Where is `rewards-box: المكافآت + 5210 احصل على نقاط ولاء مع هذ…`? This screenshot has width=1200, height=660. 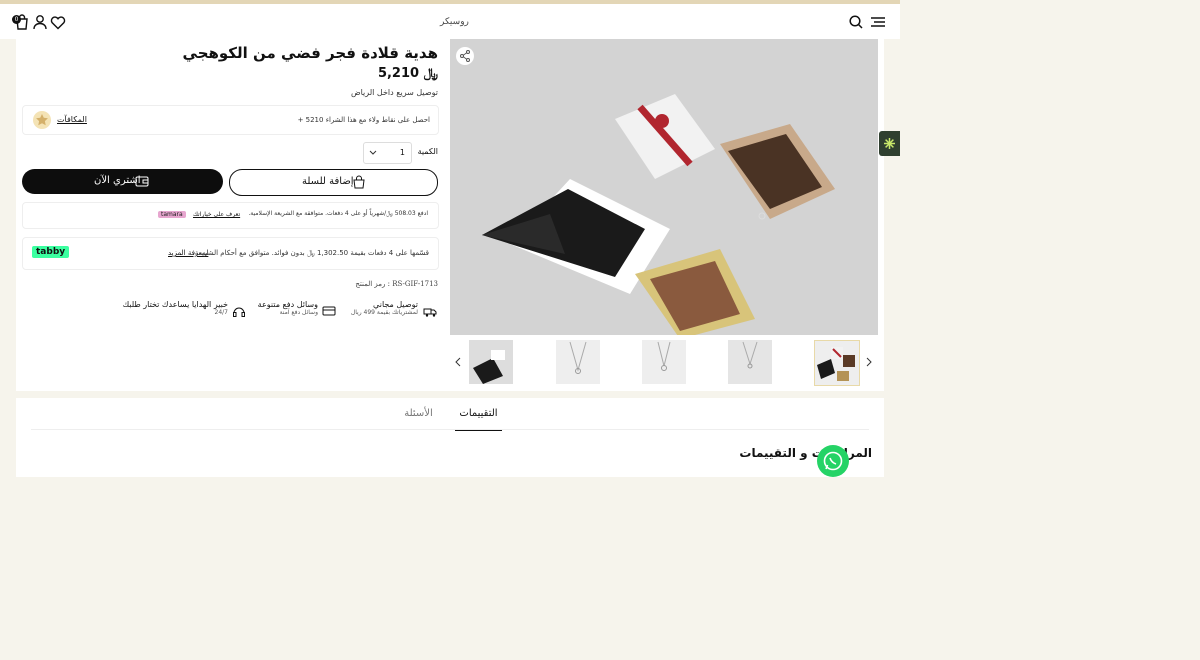 rewards-box: المكافآت + 5210 احصل على نقاط ولاء مع هذ… is located at coordinates (230, 120).